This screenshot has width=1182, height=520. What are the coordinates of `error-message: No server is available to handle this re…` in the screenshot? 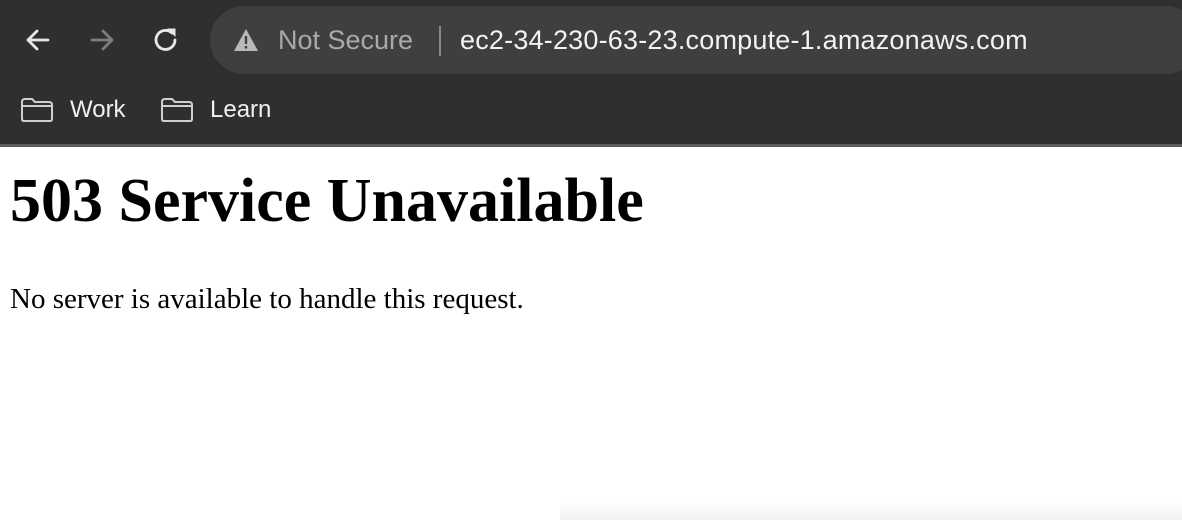 It's located at (267, 299).